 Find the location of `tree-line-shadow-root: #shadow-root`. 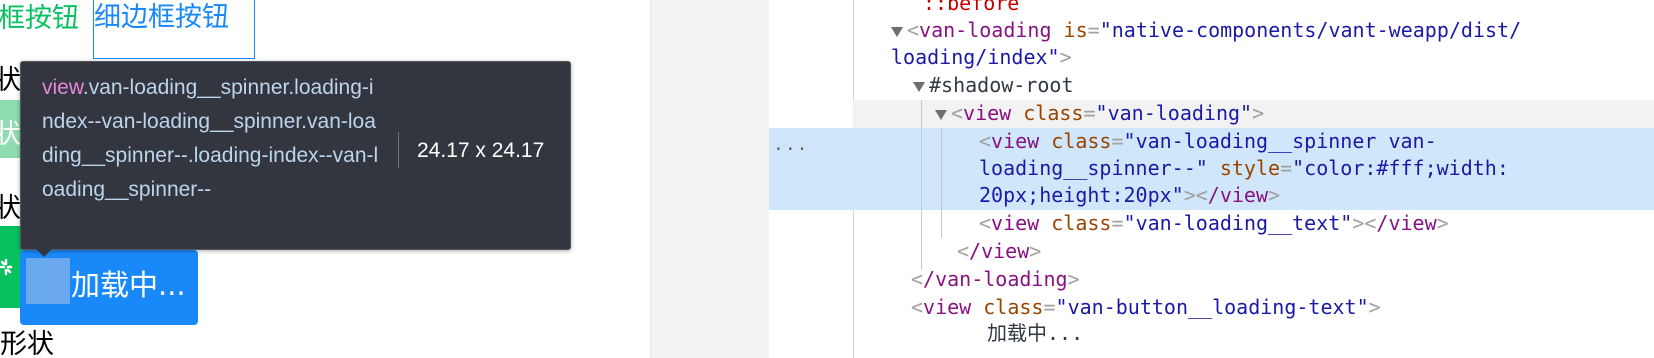

tree-line-shadow-root: #shadow-root is located at coordinates (993, 85).